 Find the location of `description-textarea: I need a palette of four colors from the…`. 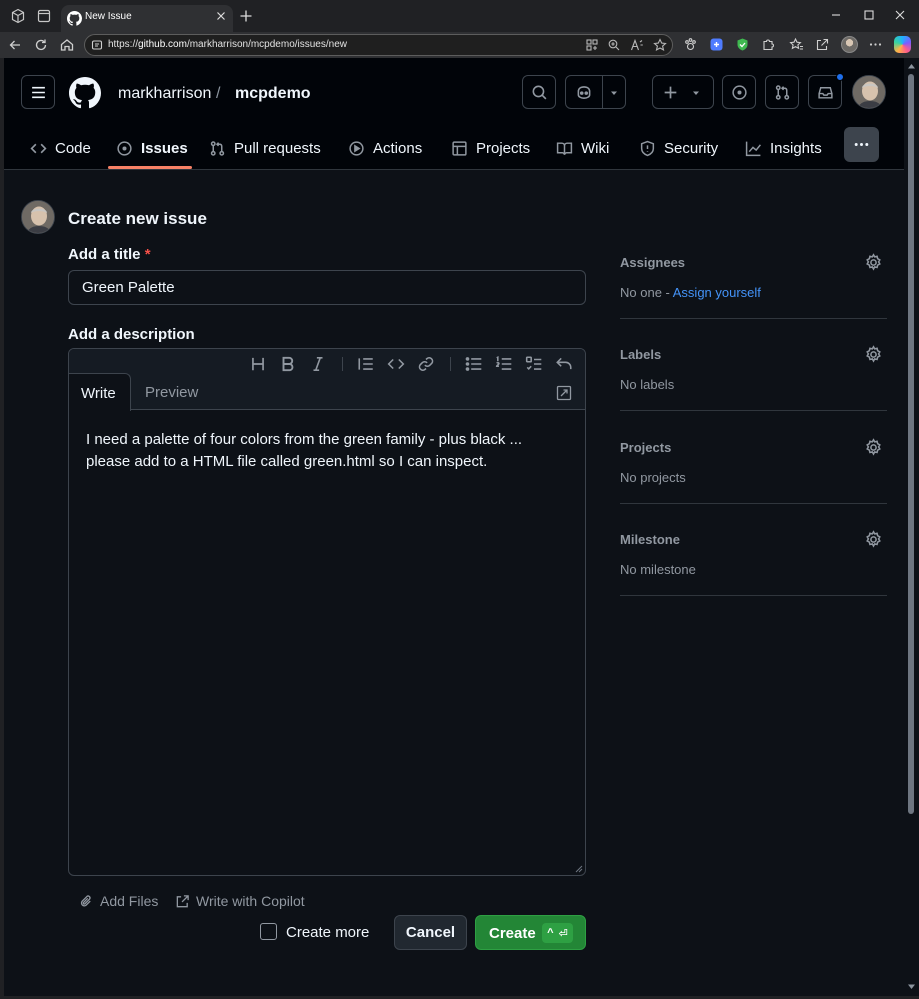

description-textarea: I need a palette of four colors from the… is located at coordinates (326, 451).